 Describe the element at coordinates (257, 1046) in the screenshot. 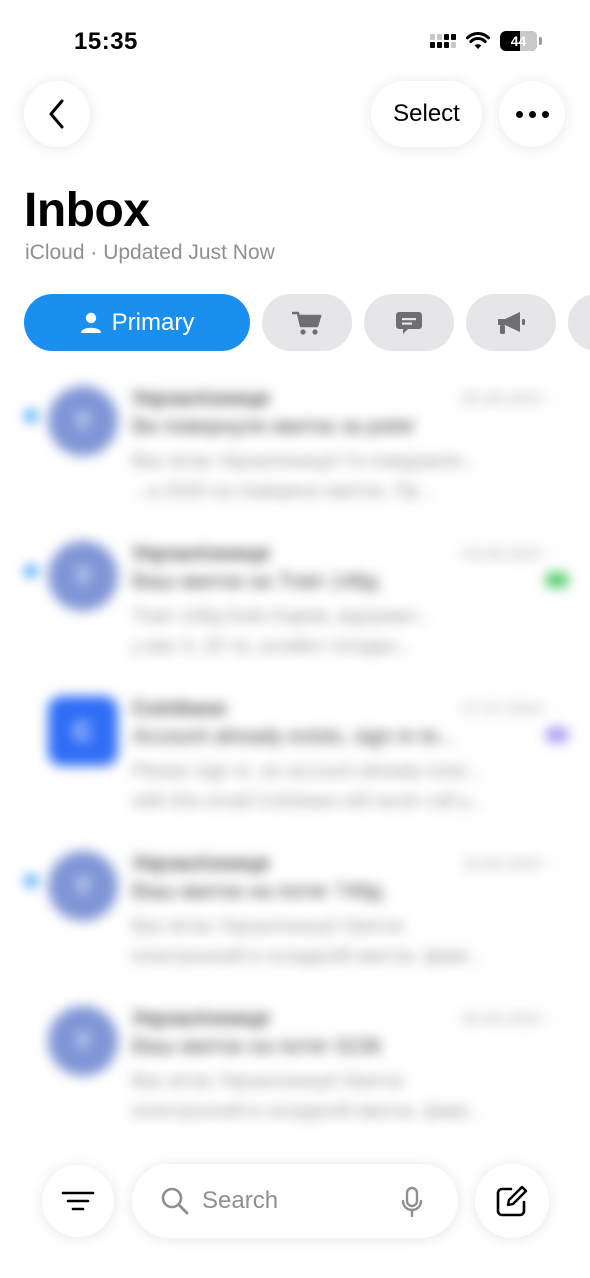

I see `message-subject: Ваш квиток на потяг 023К` at that location.